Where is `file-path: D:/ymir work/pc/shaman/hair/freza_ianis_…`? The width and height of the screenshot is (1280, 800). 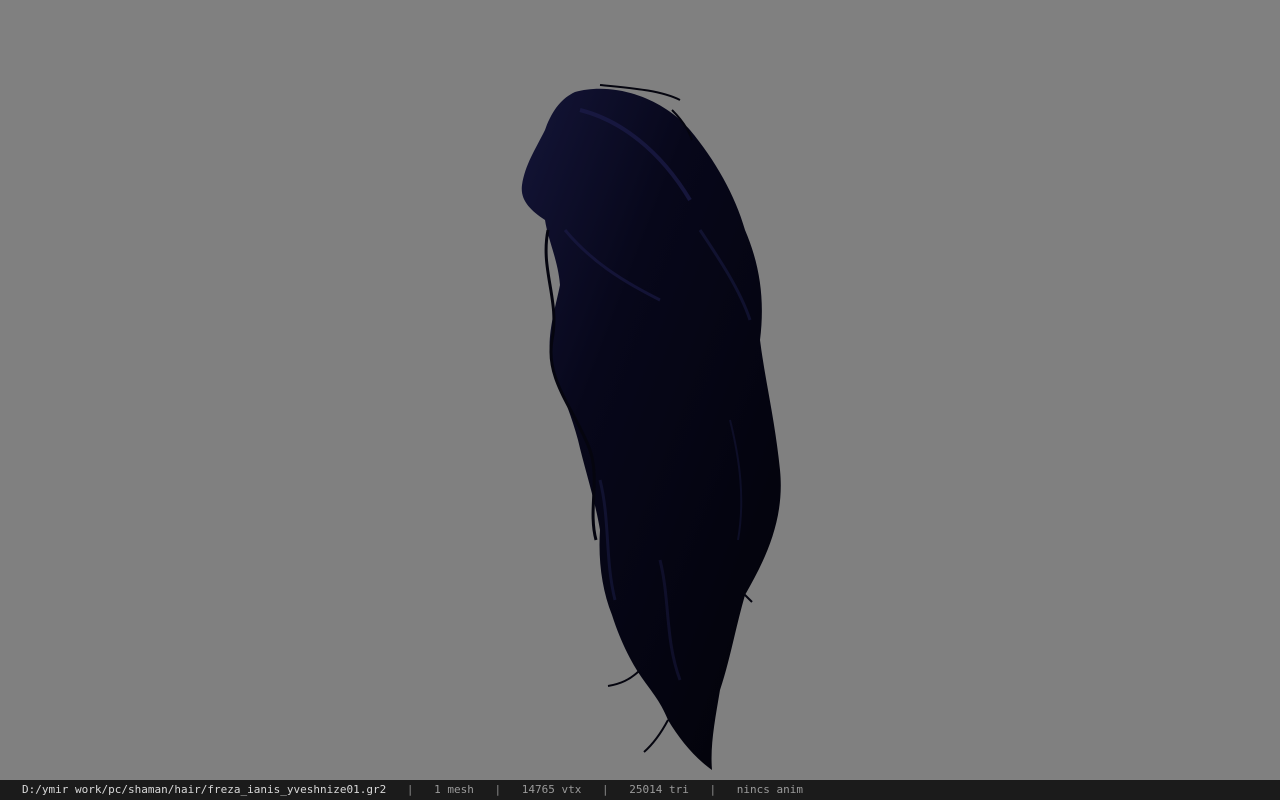 file-path: D:/ymir work/pc/shaman/hair/freza_ianis_… is located at coordinates (204, 789).